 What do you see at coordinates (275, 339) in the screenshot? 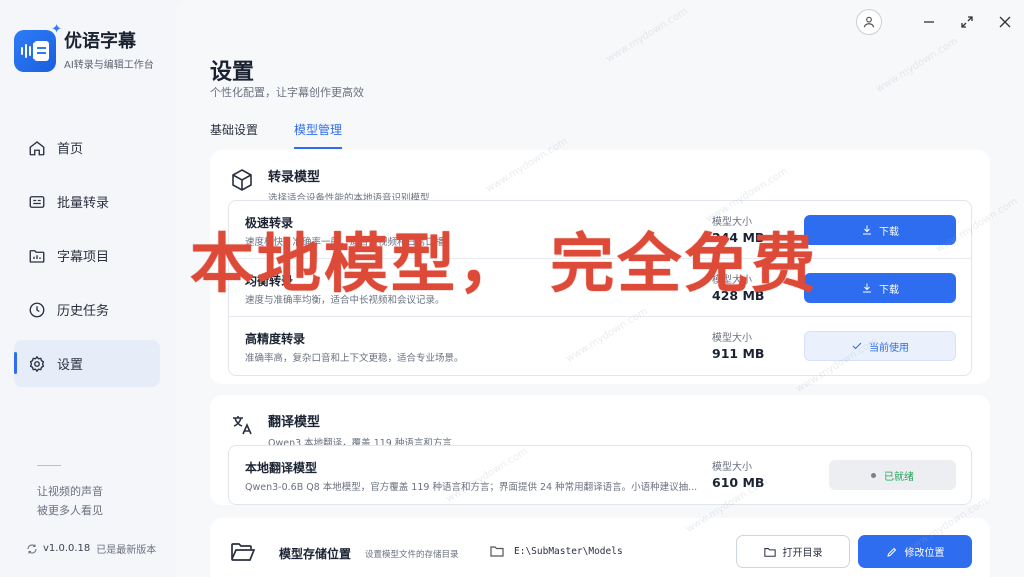
I see `model-name: 高精度转录` at bounding box center [275, 339].